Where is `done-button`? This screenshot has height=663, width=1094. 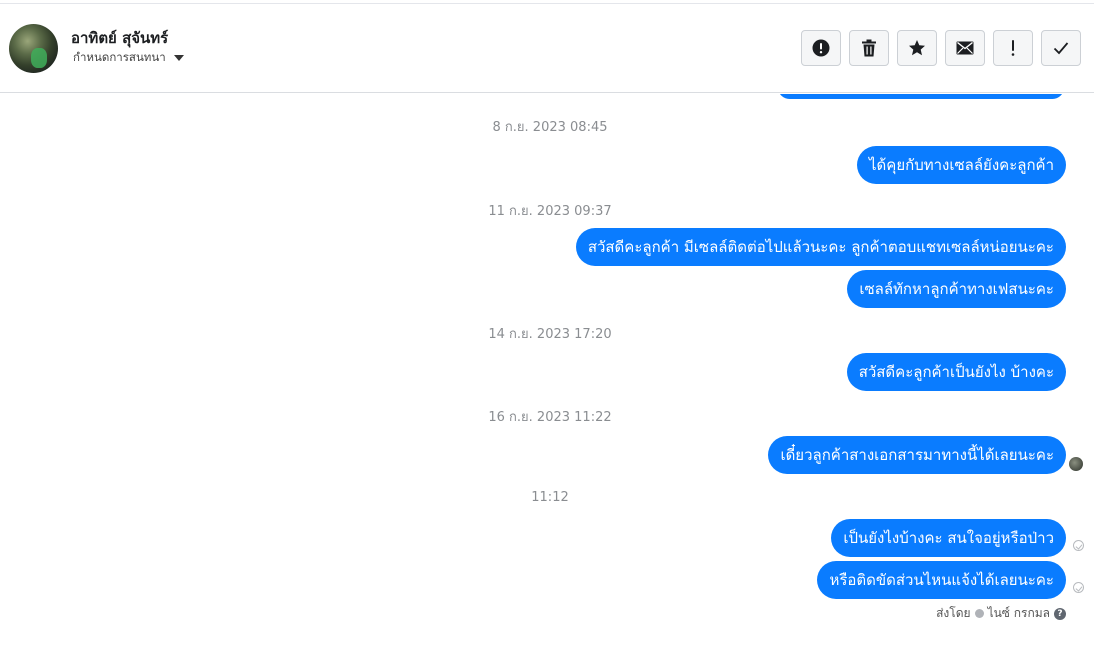
done-button is located at coordinates (1061, 48).